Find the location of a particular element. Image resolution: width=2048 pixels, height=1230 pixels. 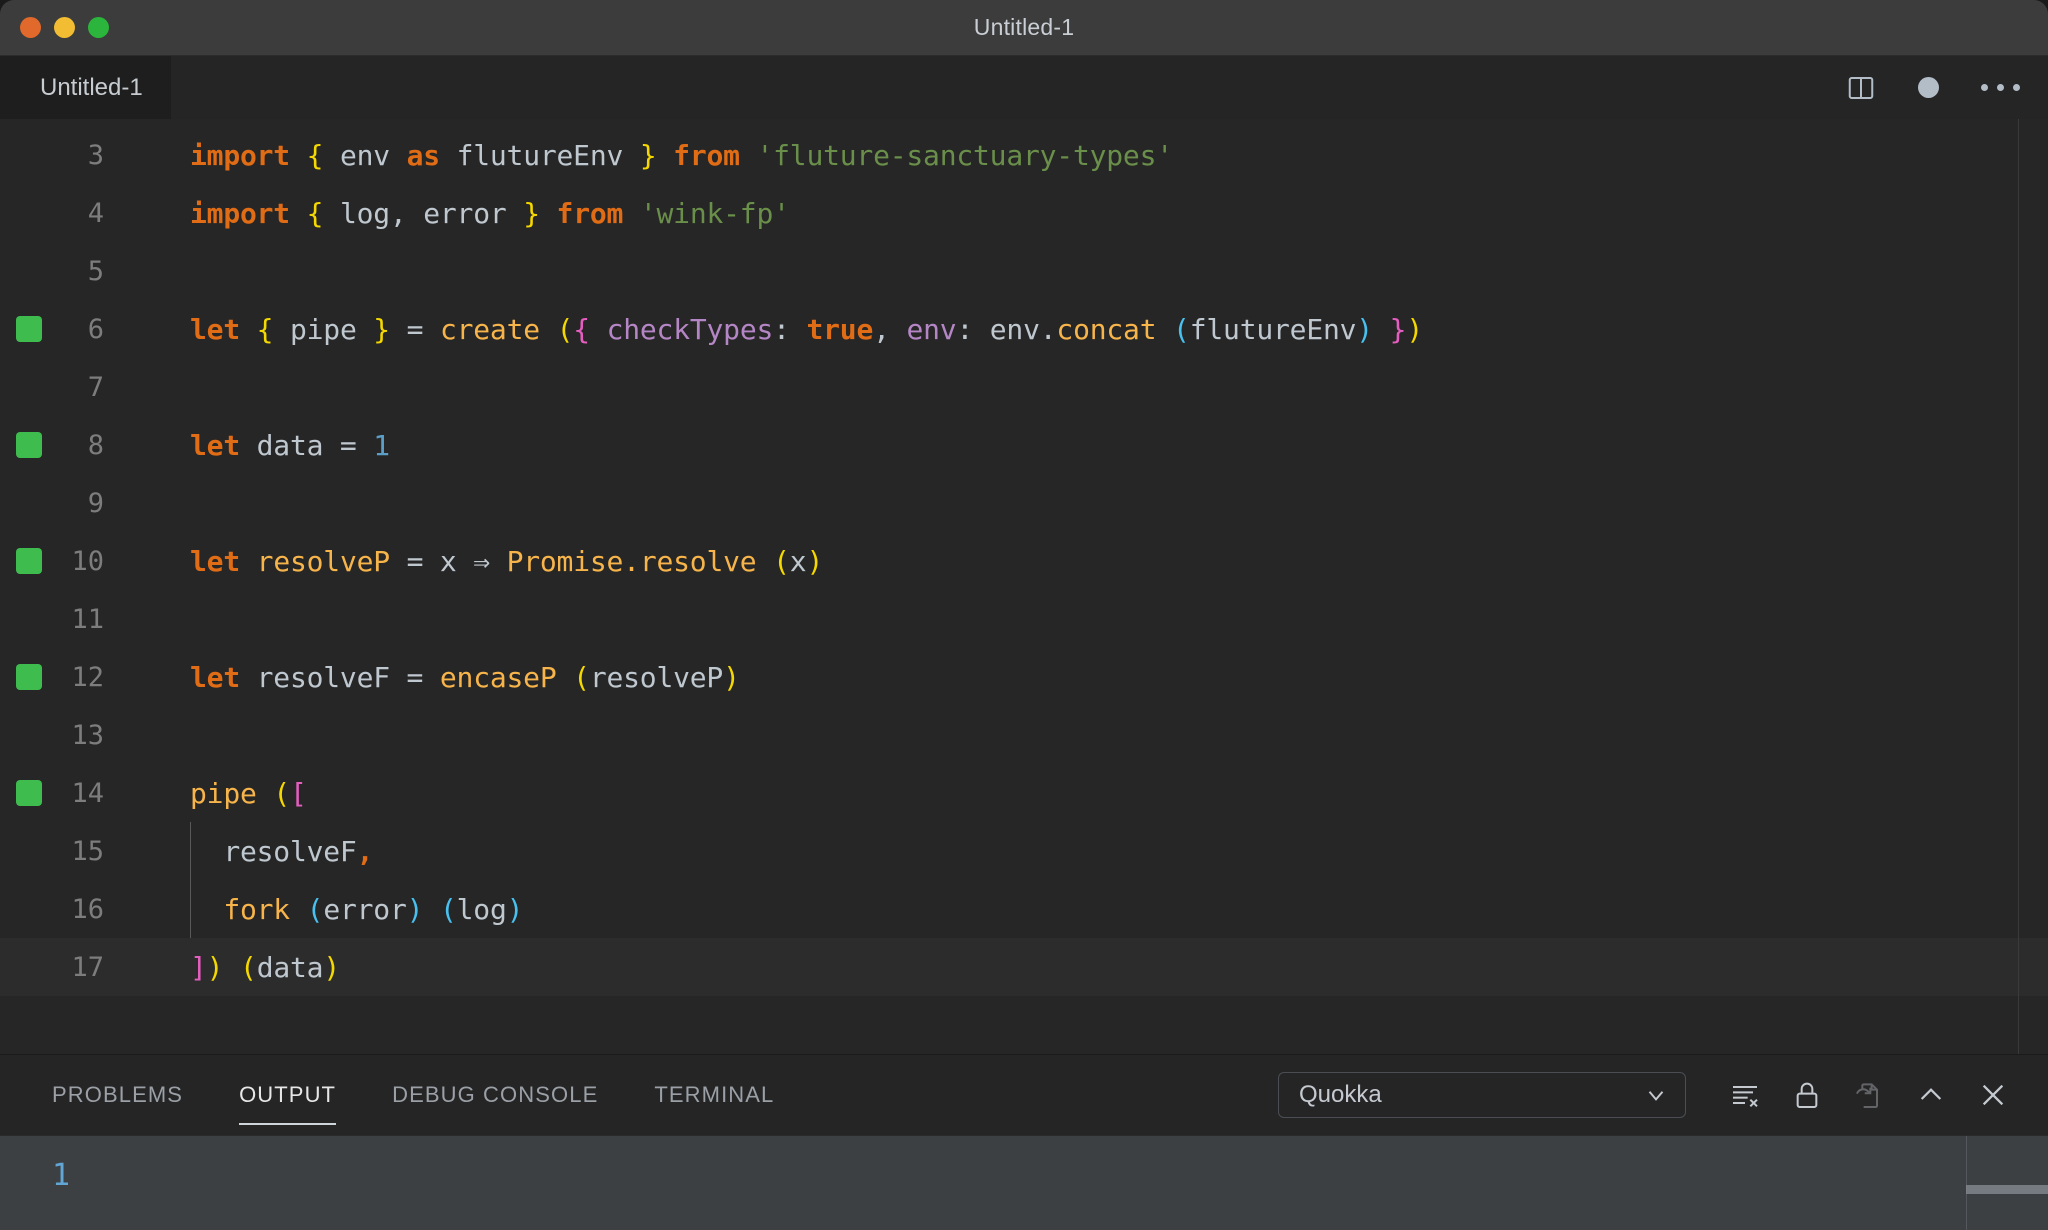

panel-tab-debug-console: DEBUG CONSOLE is located at coordinates (495, 1095).